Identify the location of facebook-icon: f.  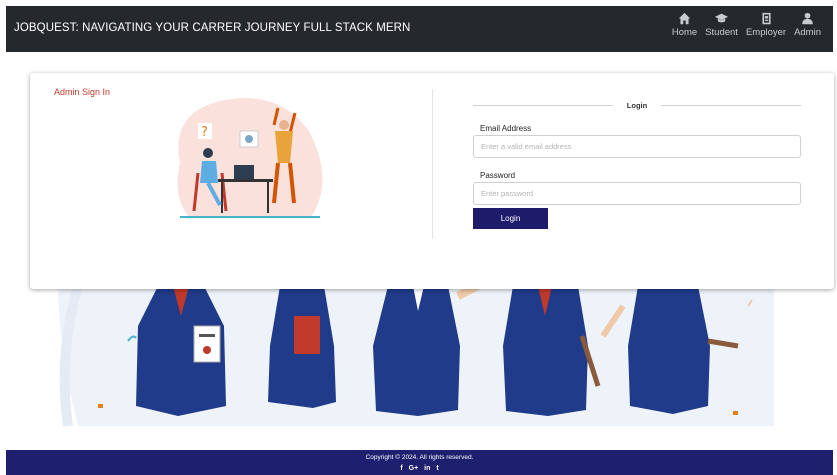
(401, 468).